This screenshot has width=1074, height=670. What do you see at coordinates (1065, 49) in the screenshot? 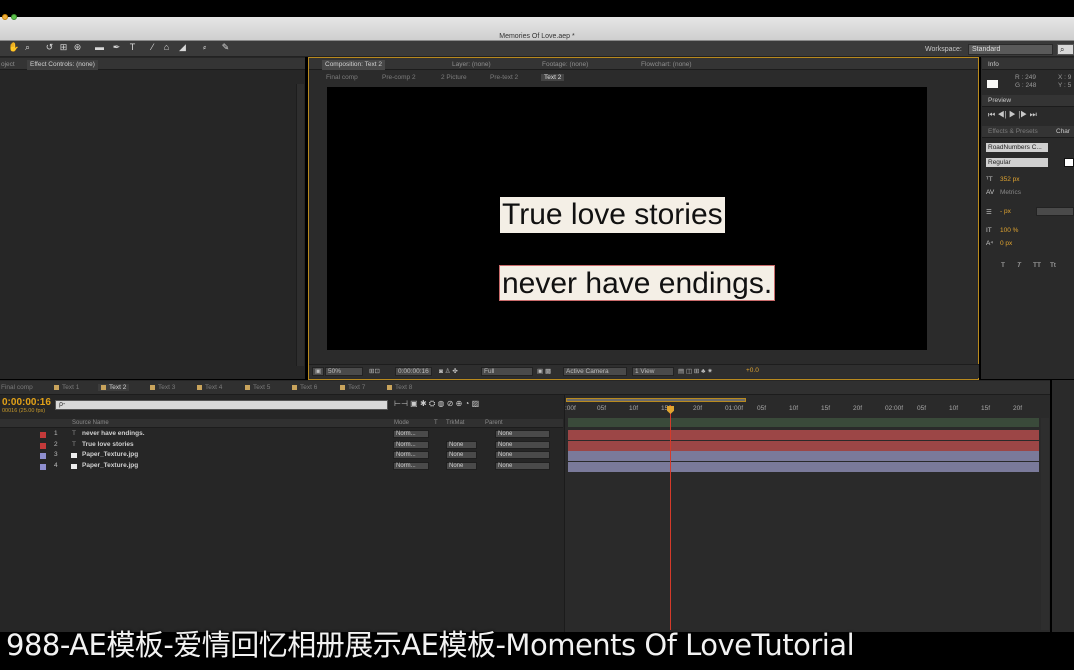
I see `help-search-icon: ⌕` at bounding box center [1065, 49].